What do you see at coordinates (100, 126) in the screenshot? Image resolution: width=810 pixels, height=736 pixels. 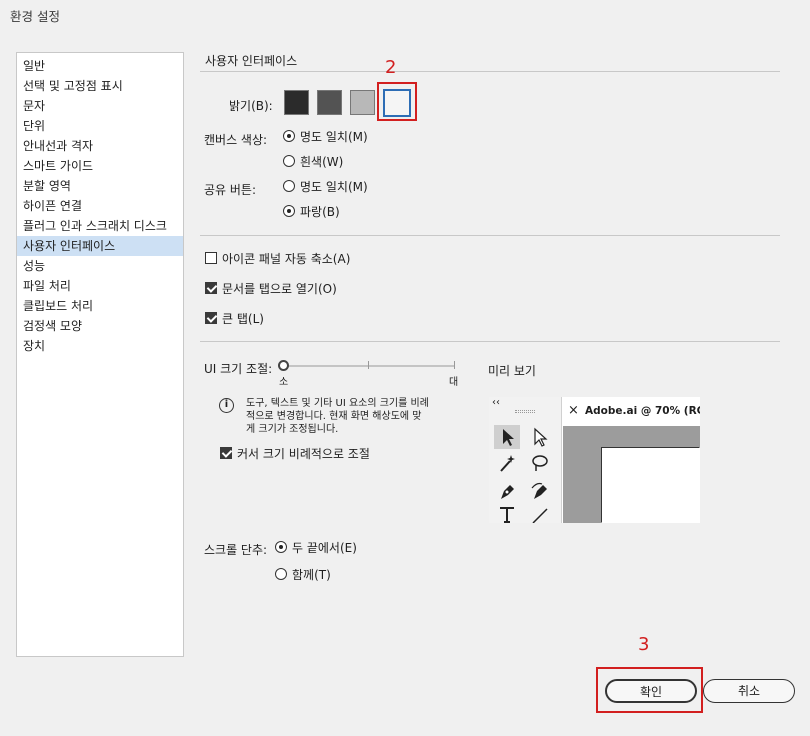 I see `sidebar-item-units: 단위` at bounding box center [100, 126].